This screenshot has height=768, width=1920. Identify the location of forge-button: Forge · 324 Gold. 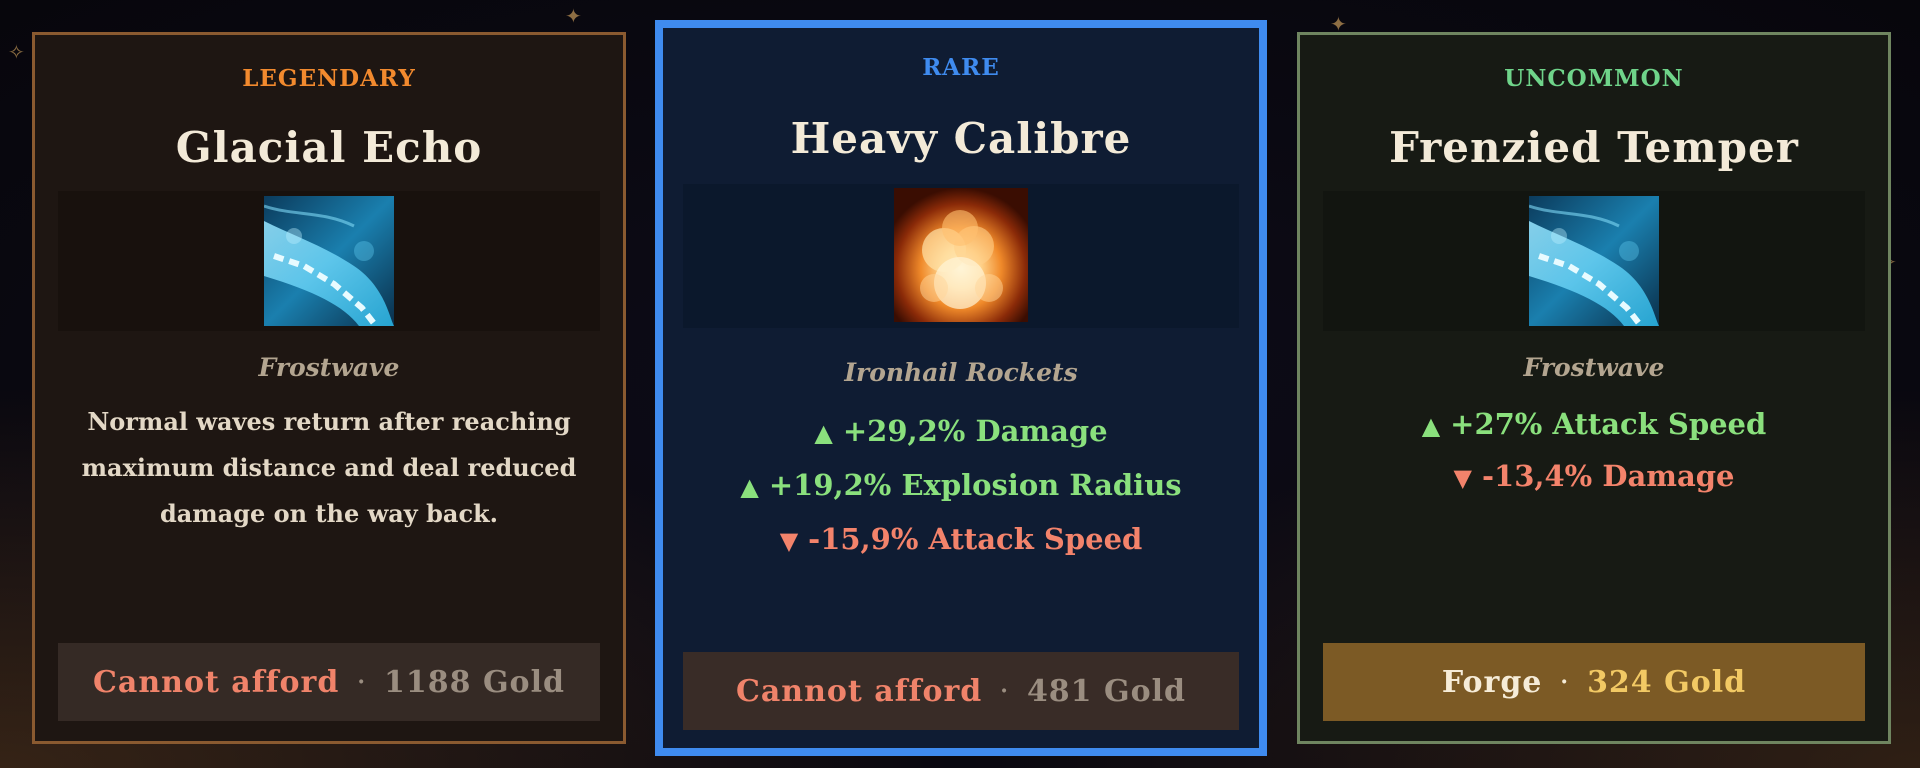
(1594, 682).